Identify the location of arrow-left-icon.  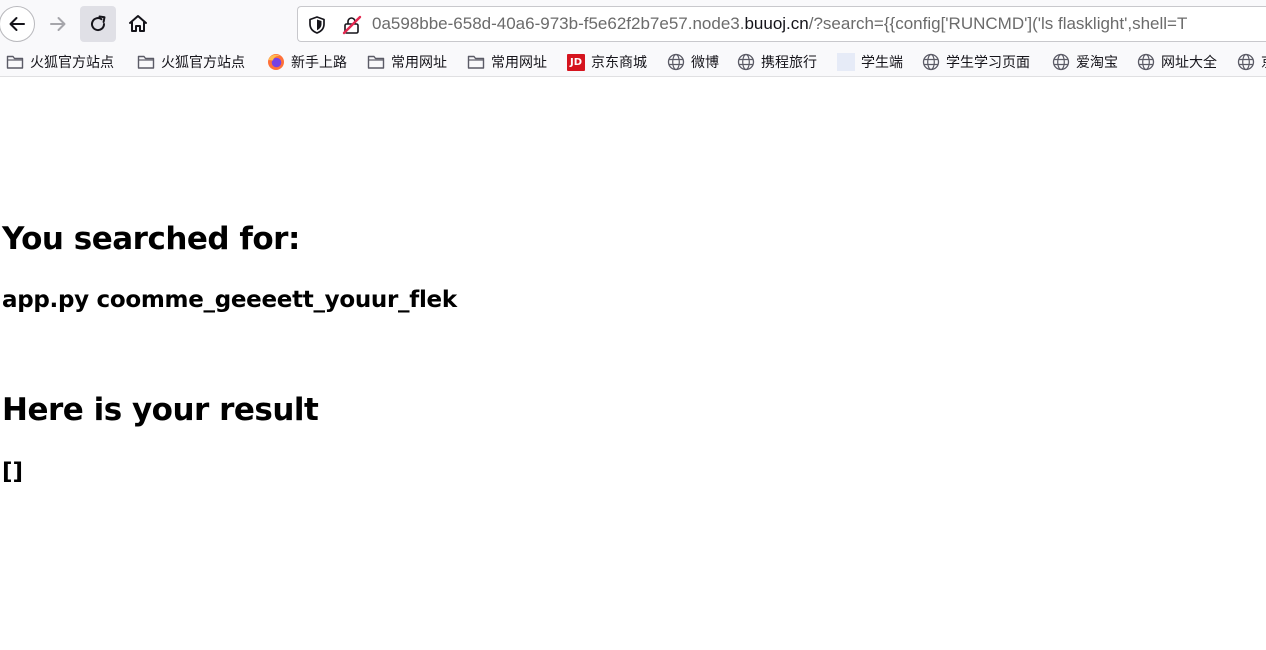
(17, 24).